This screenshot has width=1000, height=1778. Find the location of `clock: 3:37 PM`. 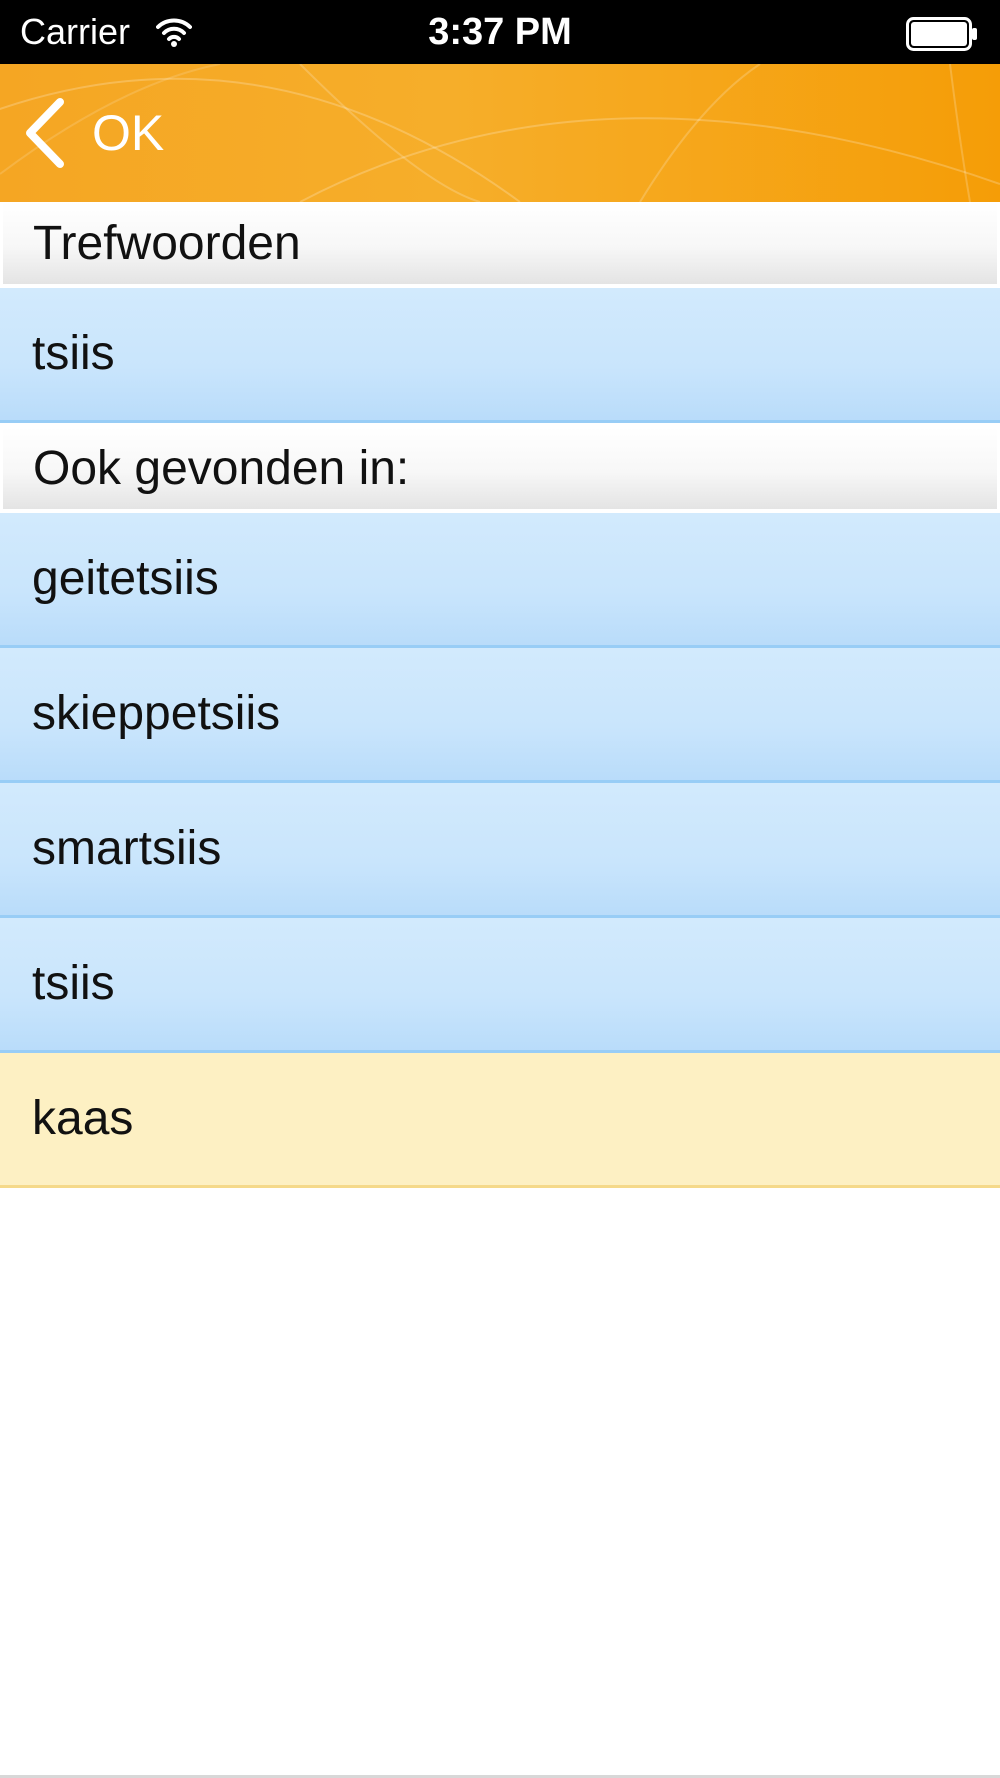

clock: 3:37 PM is located at coordinates (500, 32).